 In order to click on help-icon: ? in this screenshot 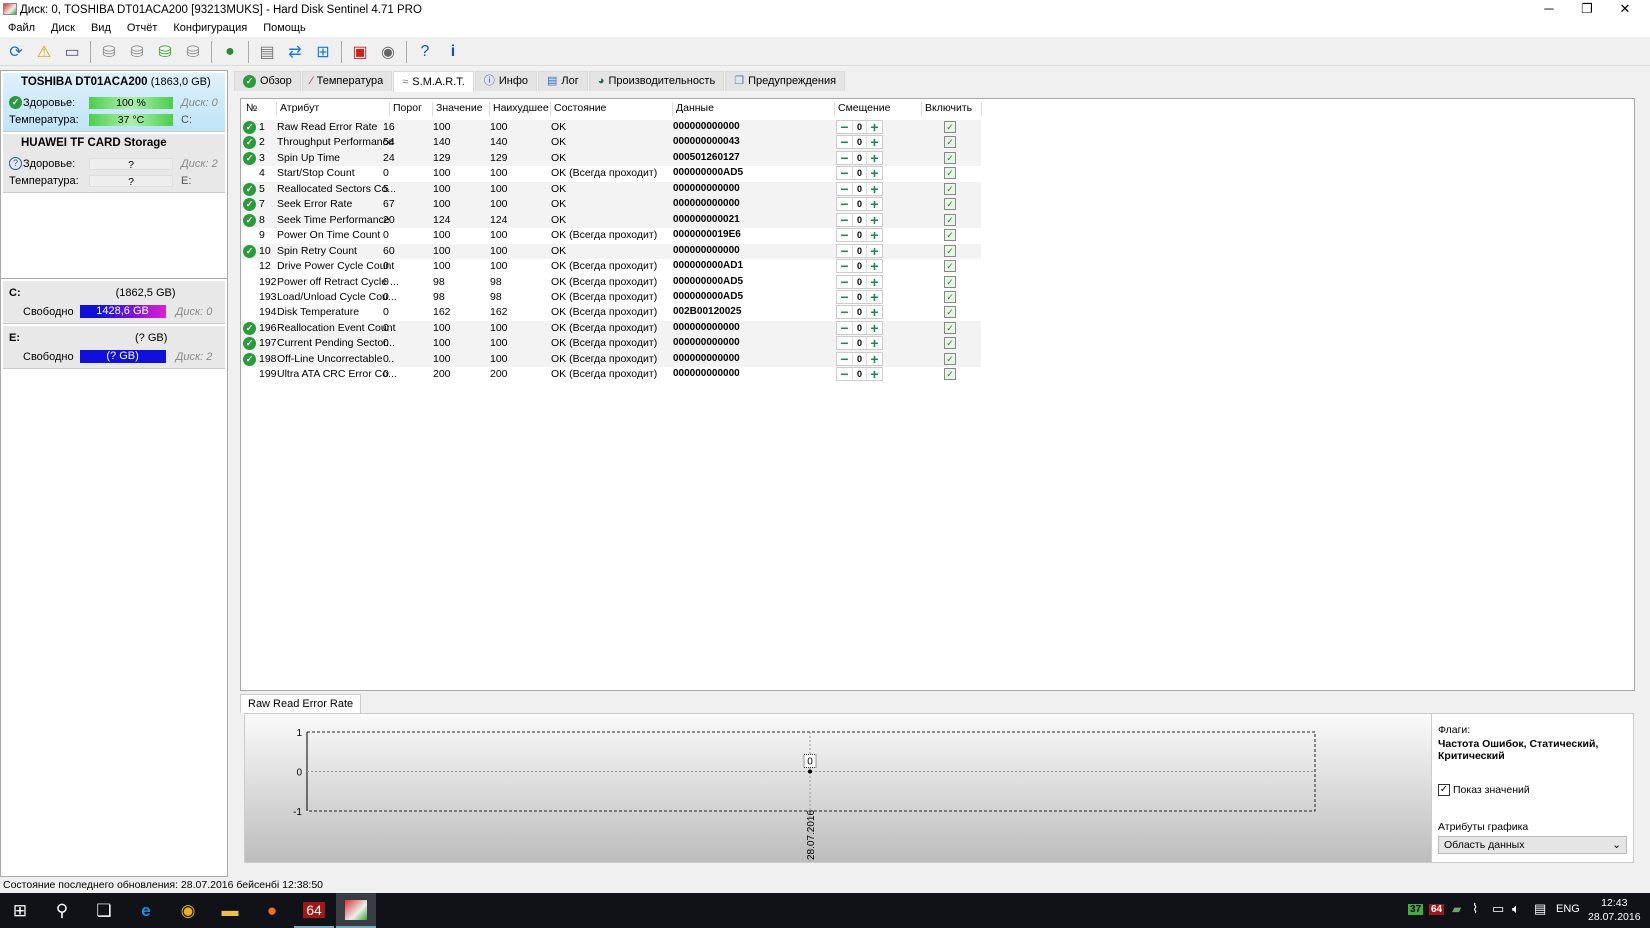, I will do `click(425, 52)`.